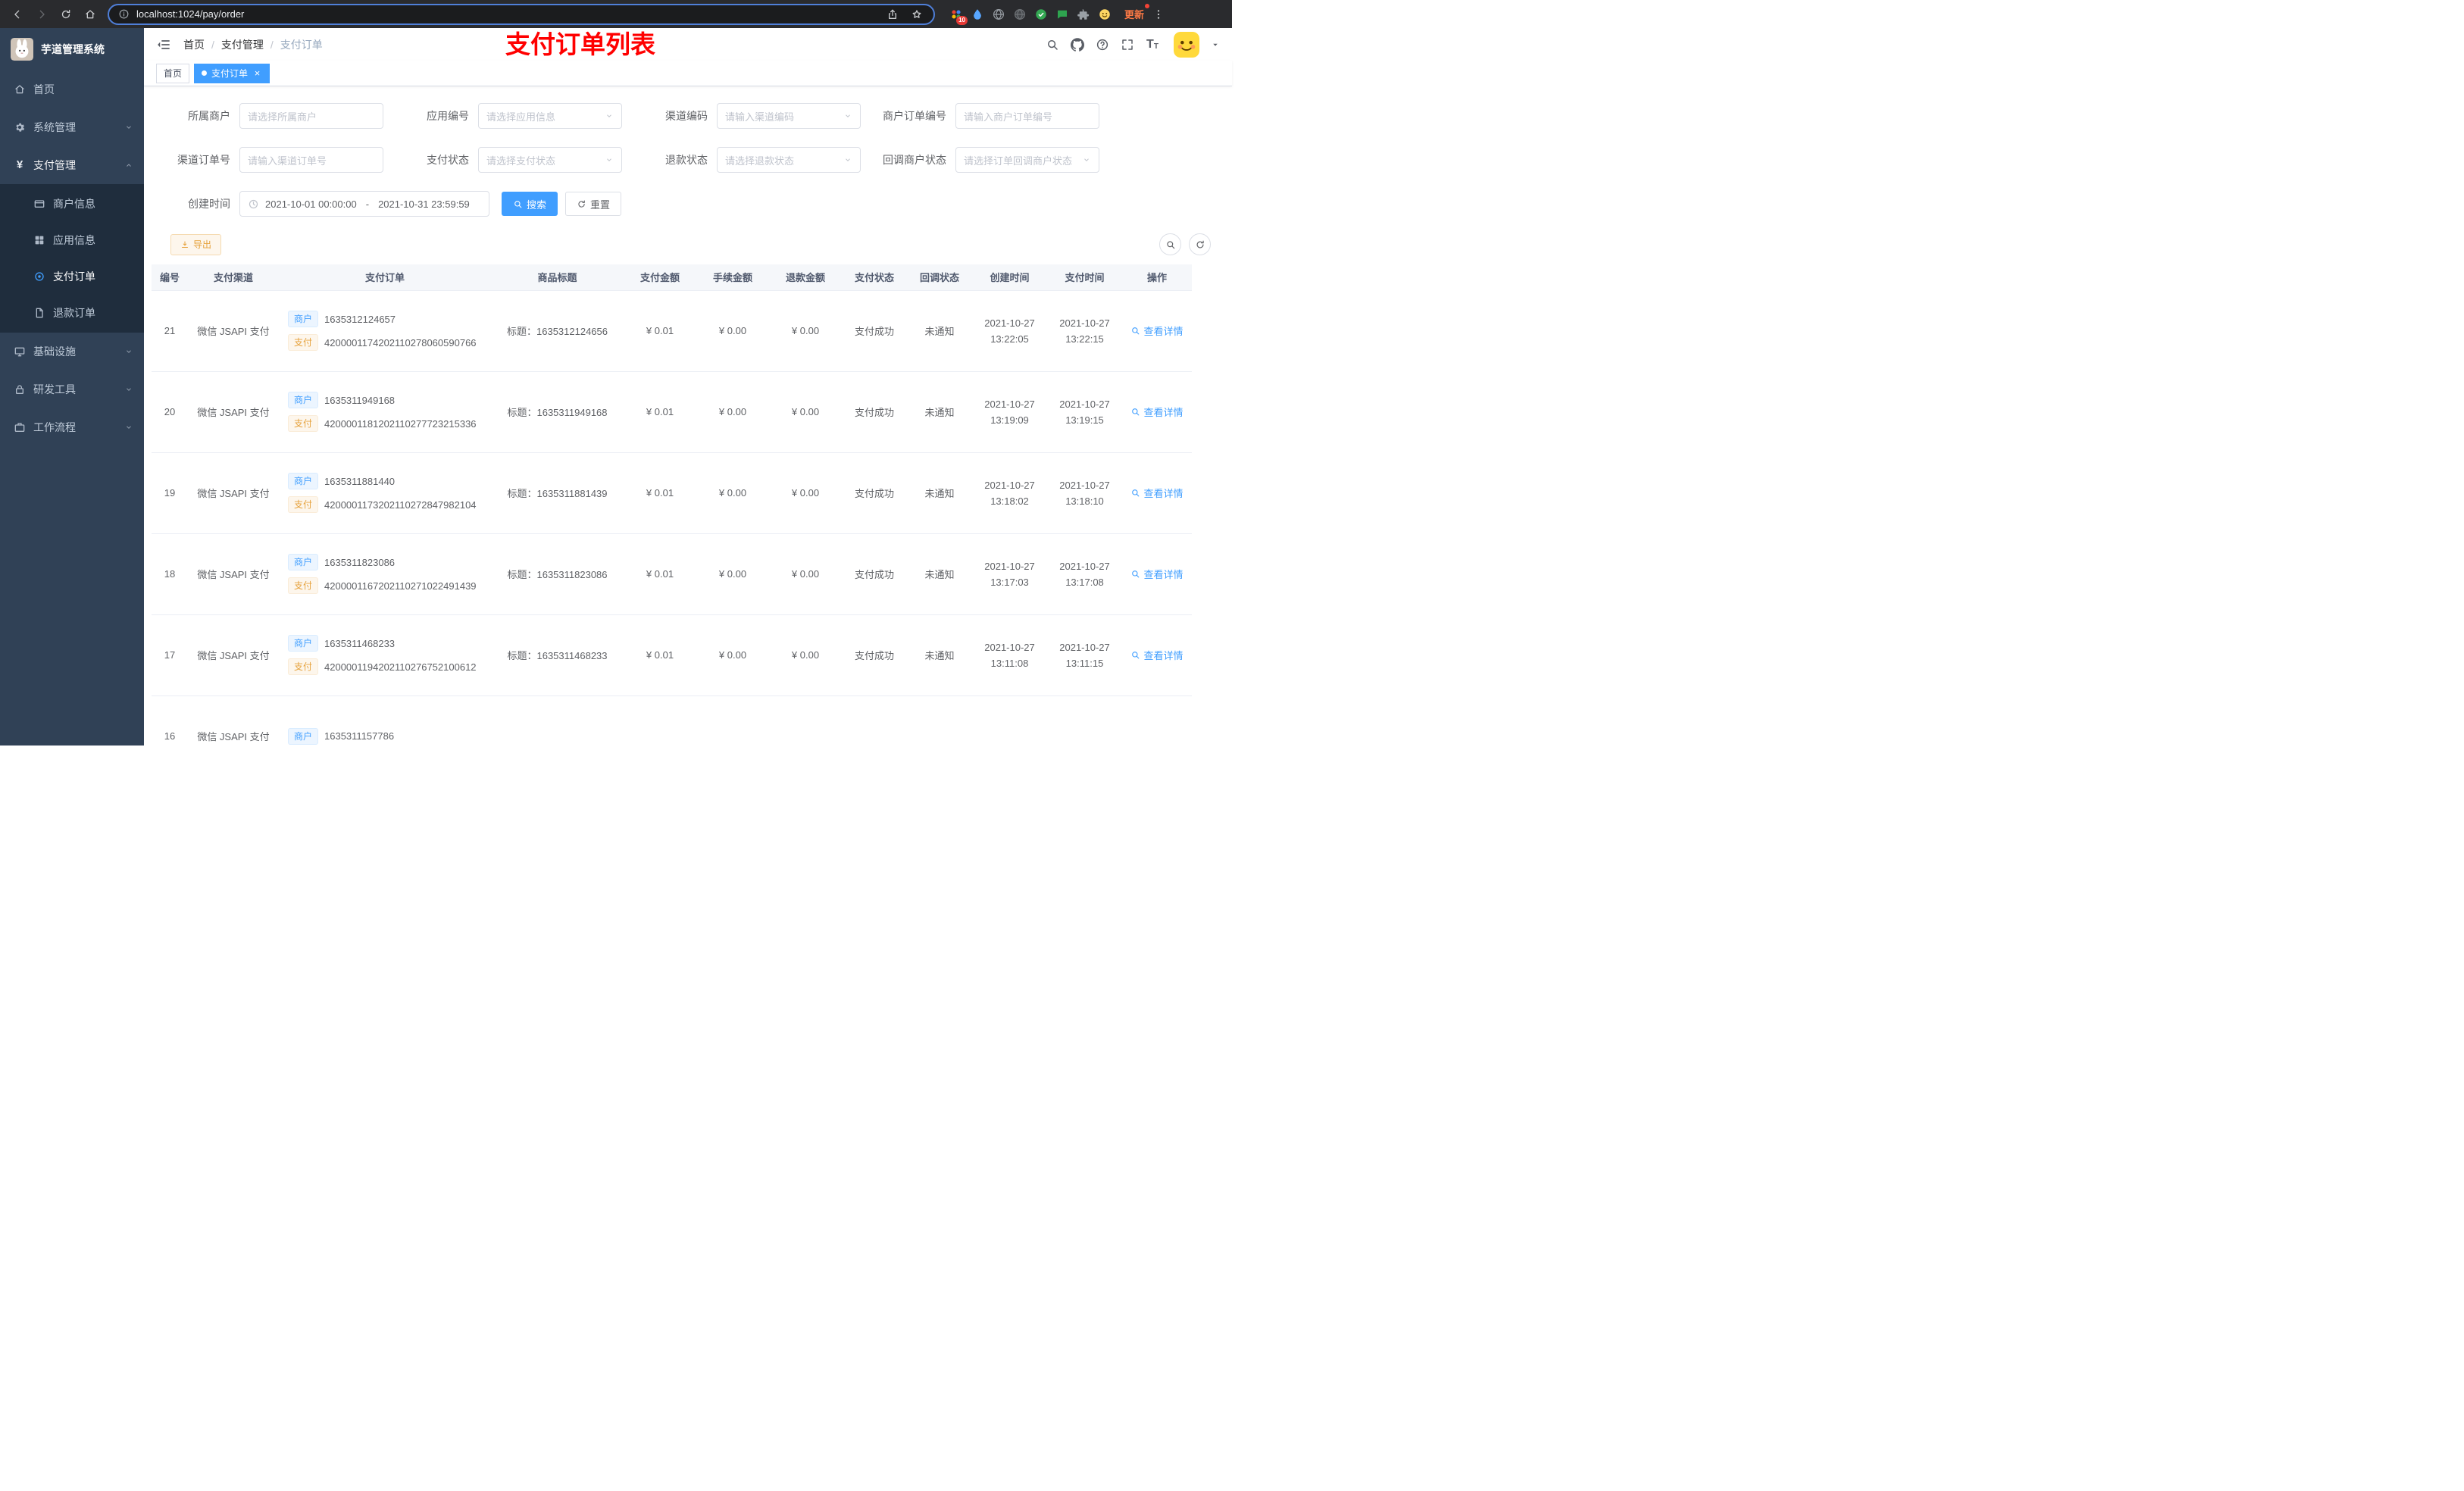 The width and height of the screenshot is (2464, 1491). I want to click on filter-select-pay-status: 请选择支付状态, so click(550, 160).